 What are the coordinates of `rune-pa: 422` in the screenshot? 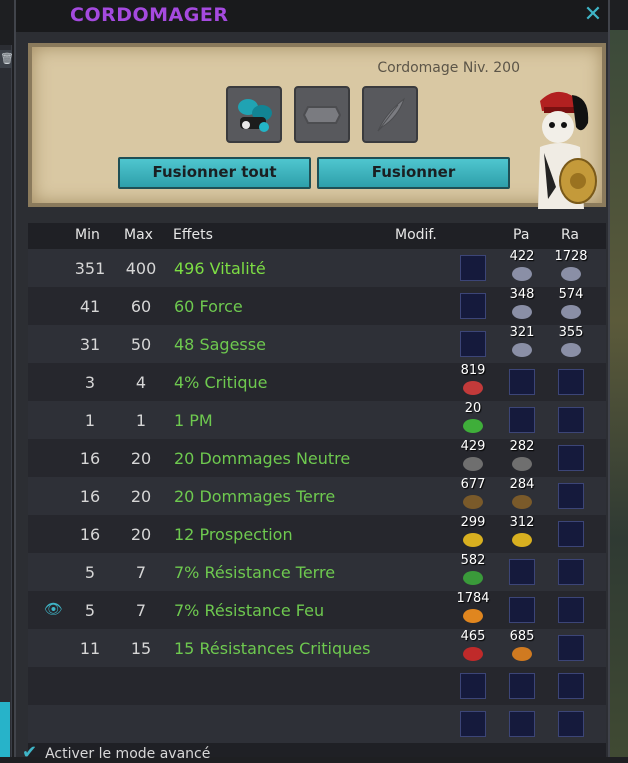 It's located at (522, 268).